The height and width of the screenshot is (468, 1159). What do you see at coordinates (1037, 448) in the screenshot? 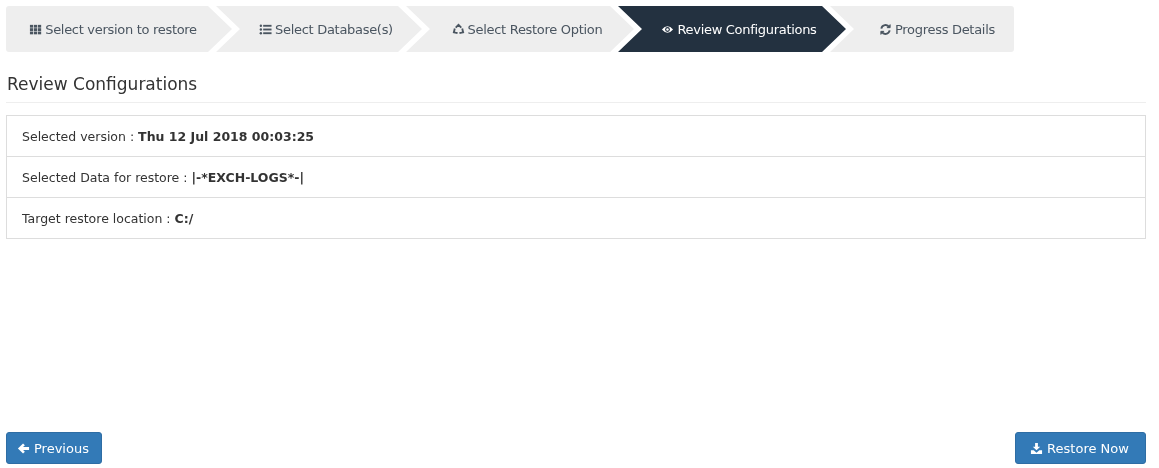
I see `download-icon` at bounding box center [1037, 448].